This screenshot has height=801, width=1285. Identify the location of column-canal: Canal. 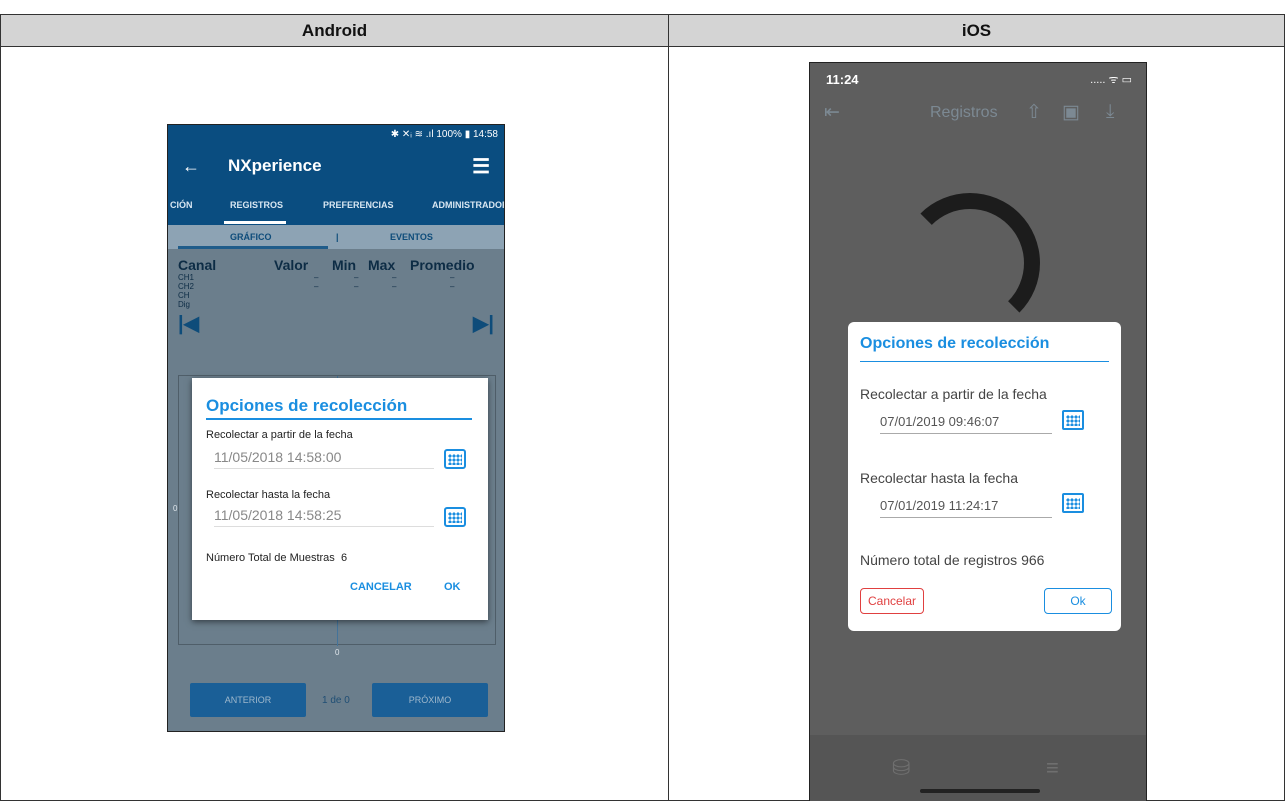
(197, 265).